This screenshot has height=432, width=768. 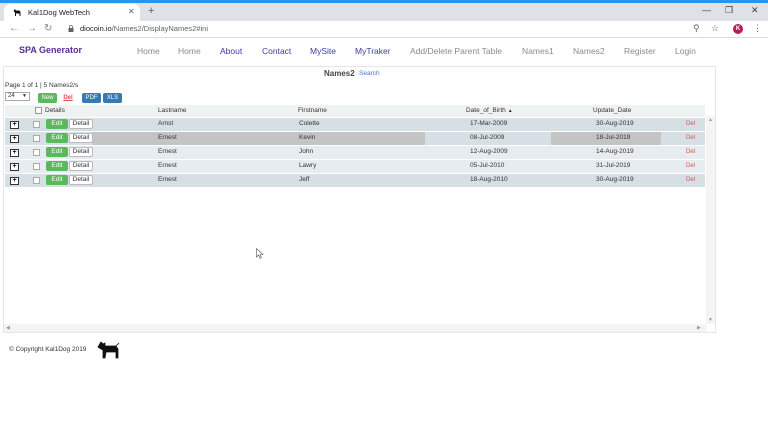 What do you see at coordinates (32, 29) in the screenshot?
I see `forward-icon: →` at bounding box center [32, 29].